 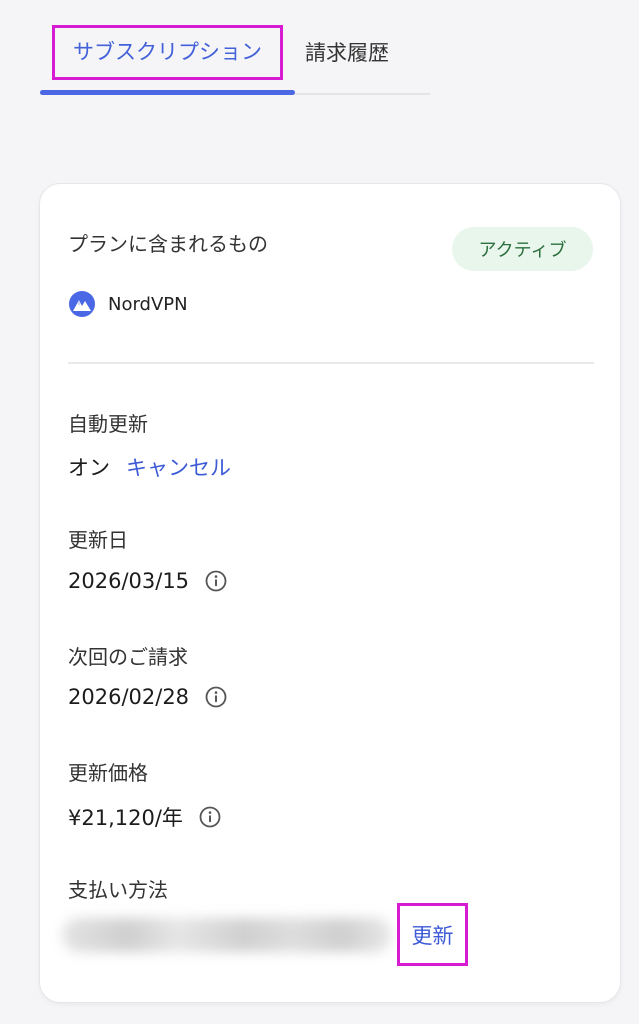 I want to click on product-name: NordVPN, so click(x=148, y=304).